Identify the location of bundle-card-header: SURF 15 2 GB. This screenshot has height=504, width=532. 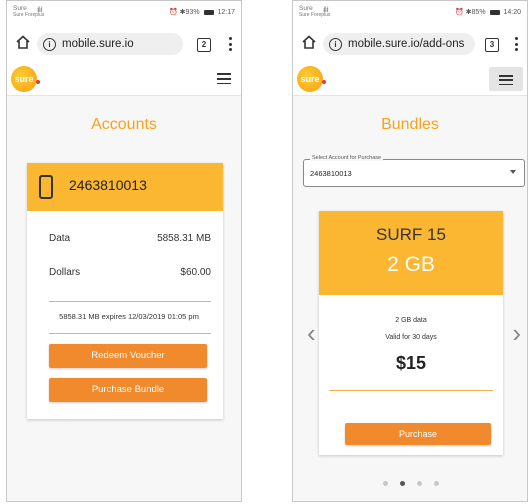
(411, 253).